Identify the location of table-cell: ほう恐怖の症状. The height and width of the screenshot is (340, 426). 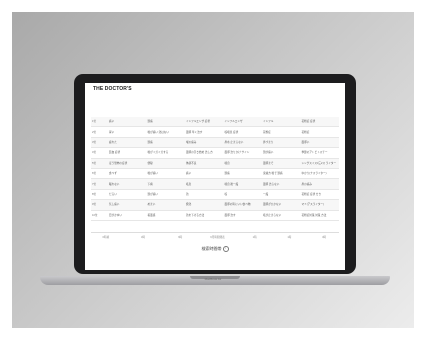
(127, 163).